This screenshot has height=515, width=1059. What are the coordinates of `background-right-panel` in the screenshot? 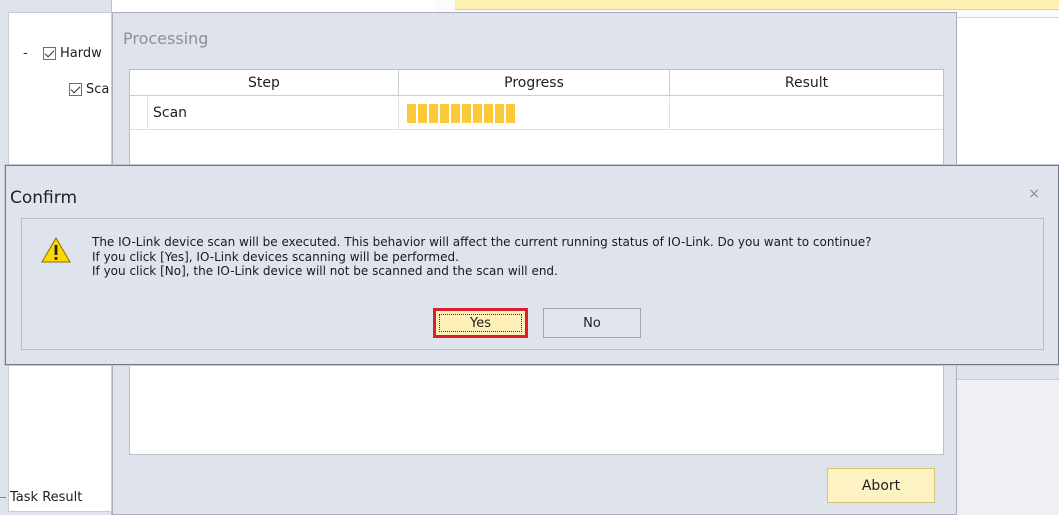 It's located at (1008, 437).